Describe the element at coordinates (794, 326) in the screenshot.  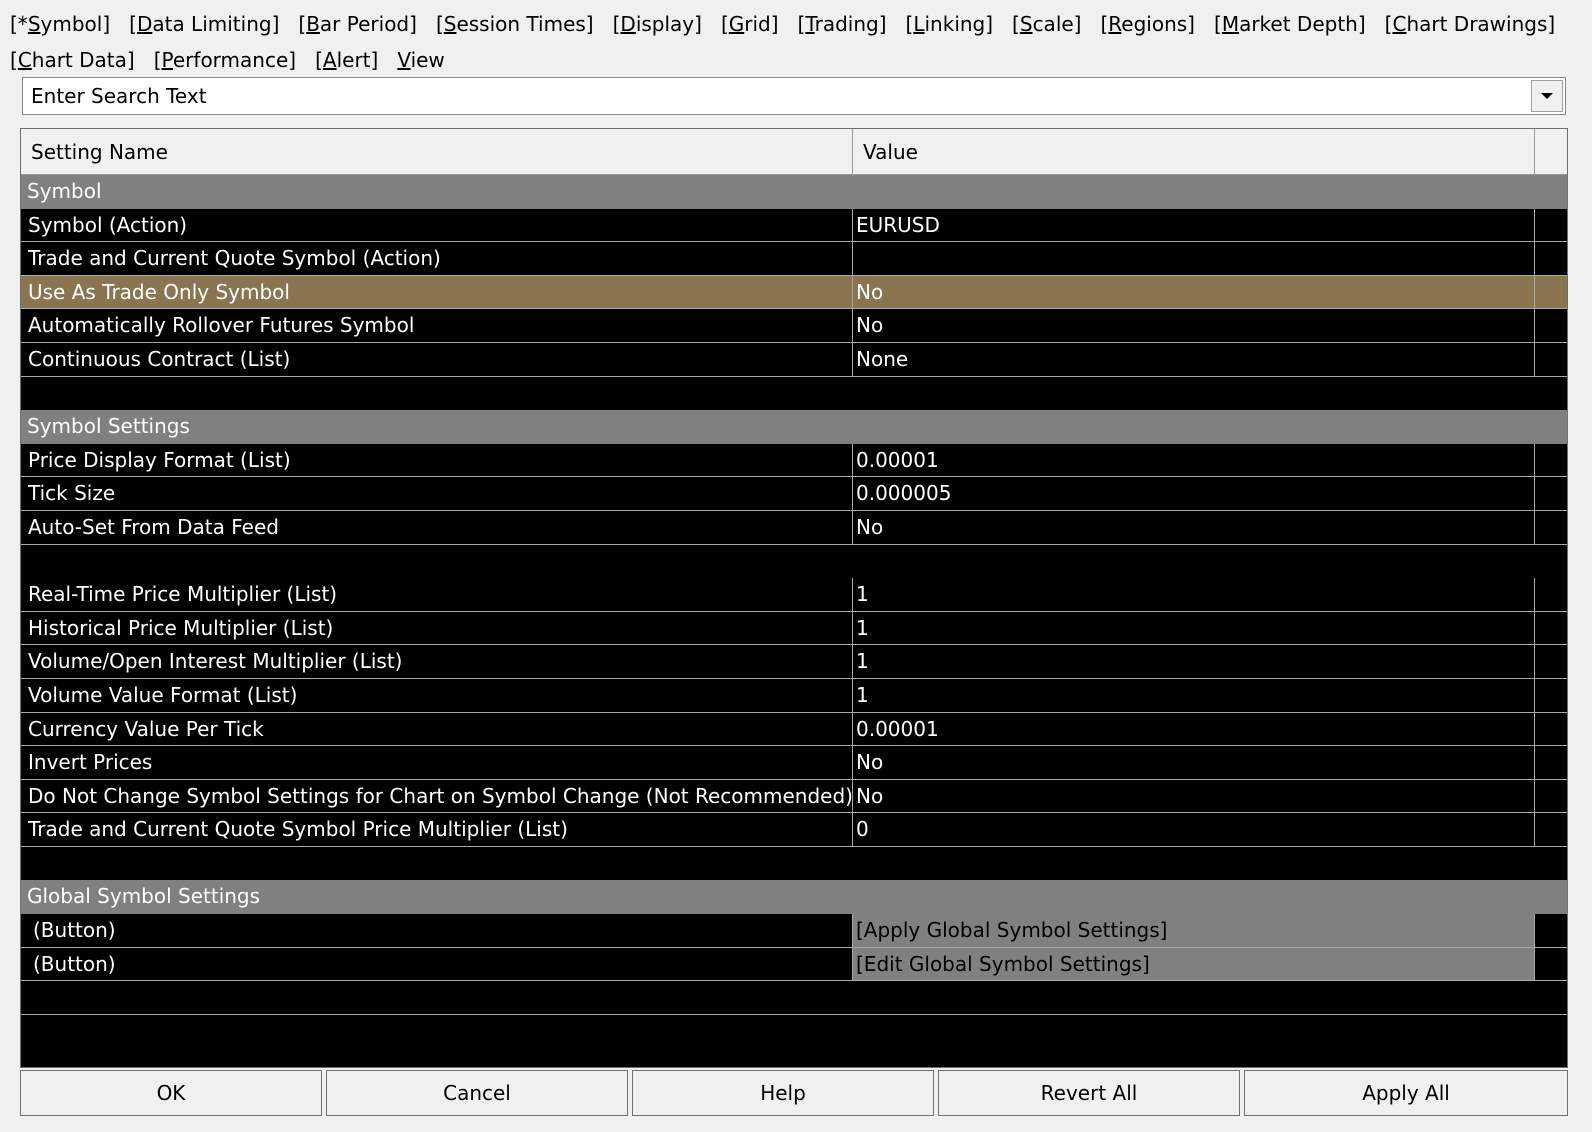
I see `setting-row: Automatically Rollover Futures Symbol No` at that location.